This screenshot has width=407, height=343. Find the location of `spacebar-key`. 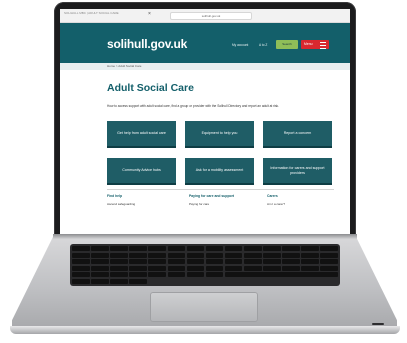

spacebar-key is located at coordinates (281, 275).